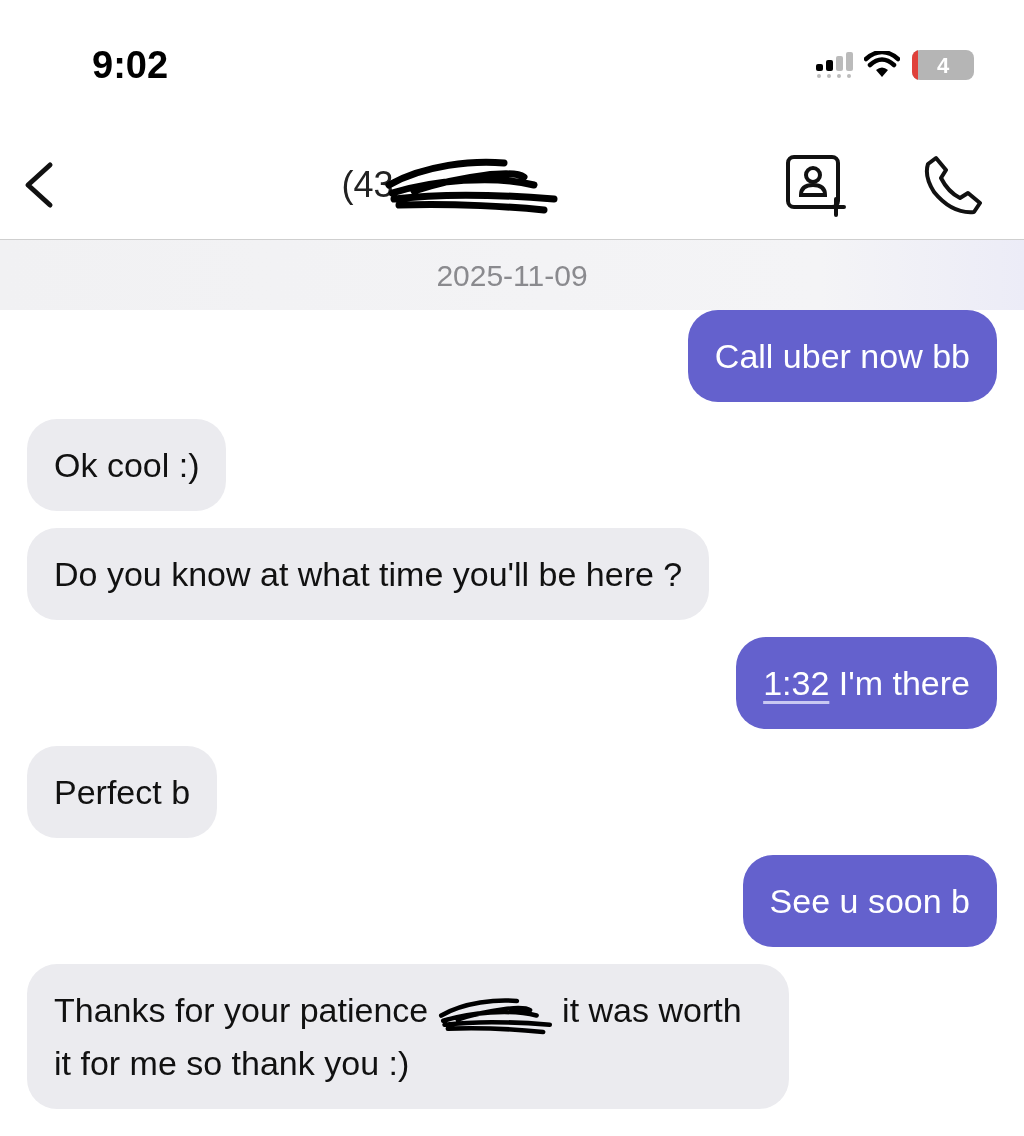 The image size is (1024, 1136). Describe the element at coordinates (368, 574) in the screenshot. I see `received-message: Do you know at what time you'll be here ?` at that location.